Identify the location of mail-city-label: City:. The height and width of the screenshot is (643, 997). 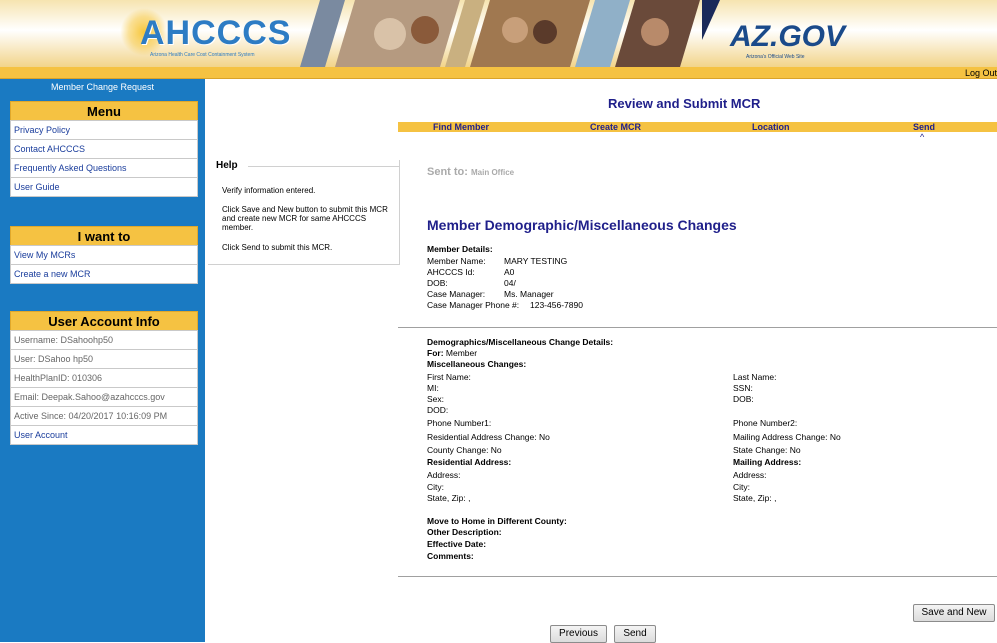
(741, 487).